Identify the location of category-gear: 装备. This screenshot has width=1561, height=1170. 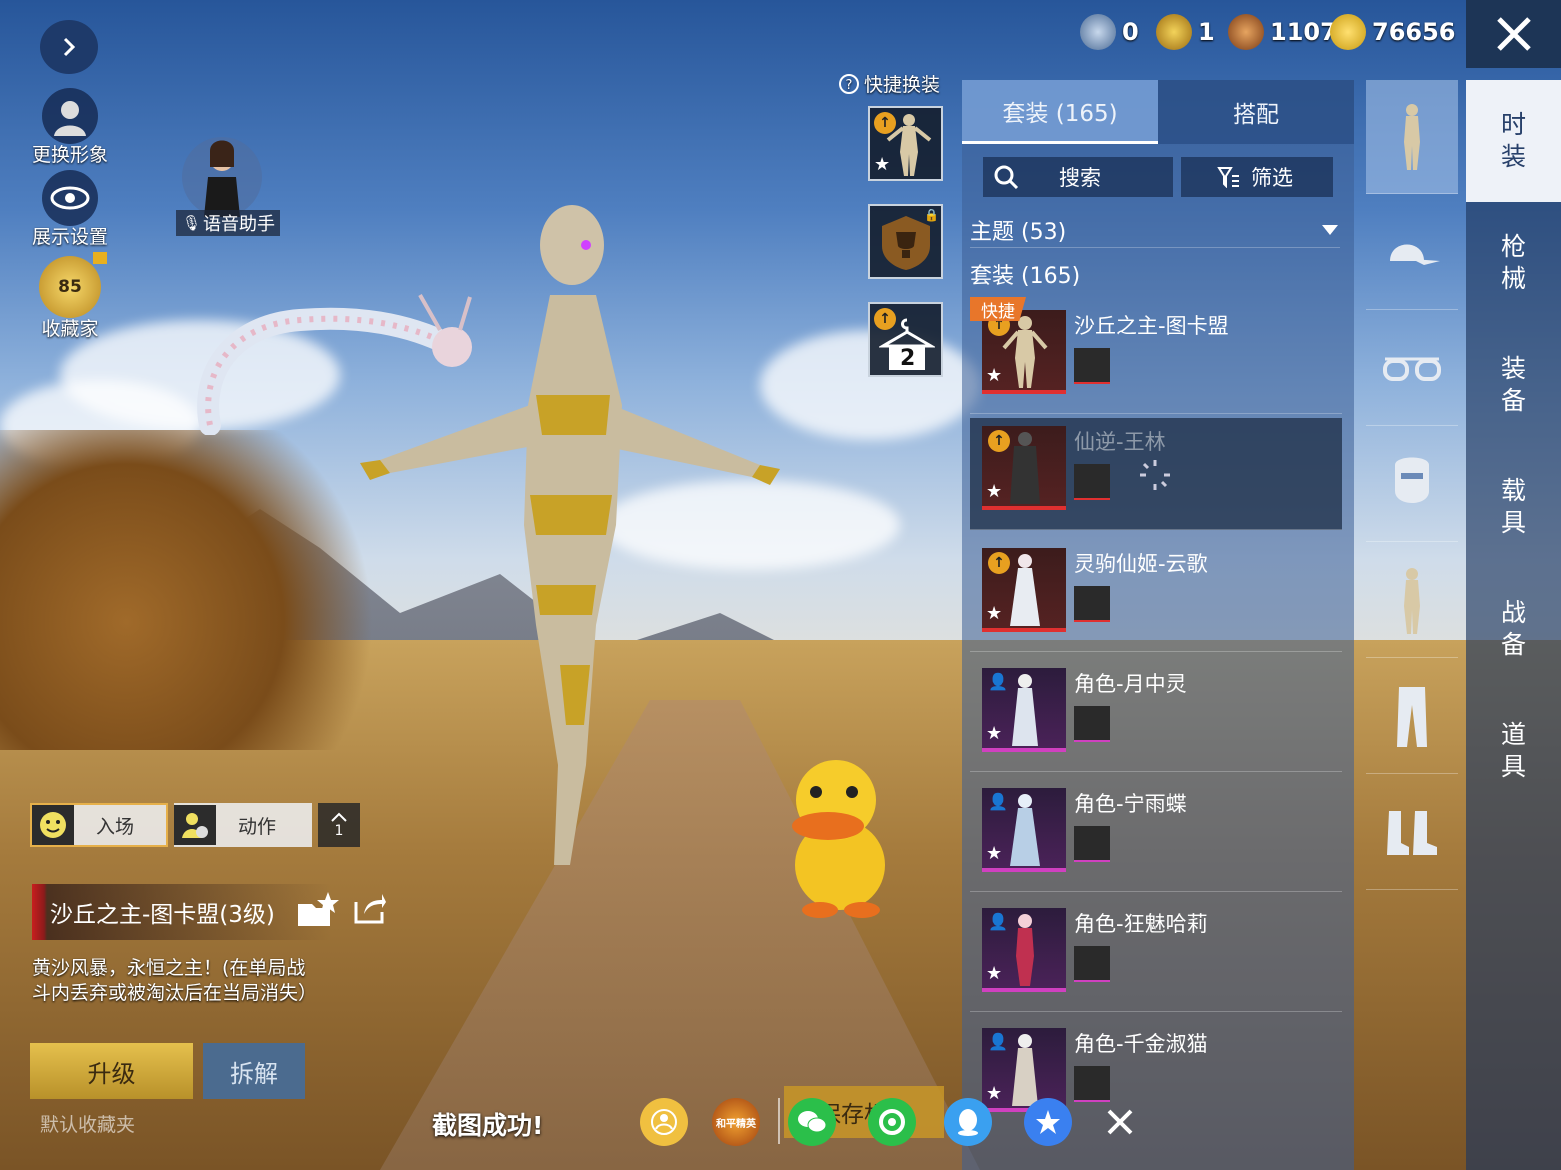
(1513, 385).